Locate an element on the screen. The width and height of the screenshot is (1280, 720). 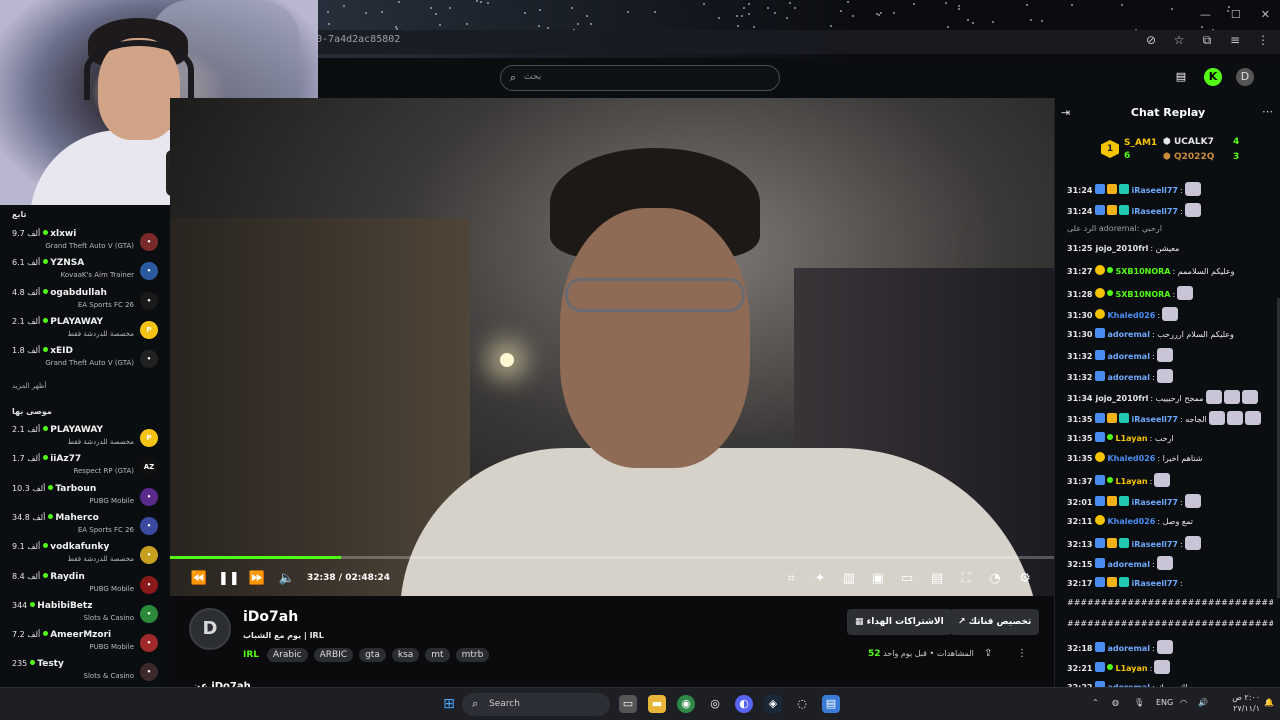
speed-icon: ◔ is located at coordinates (995, 579).